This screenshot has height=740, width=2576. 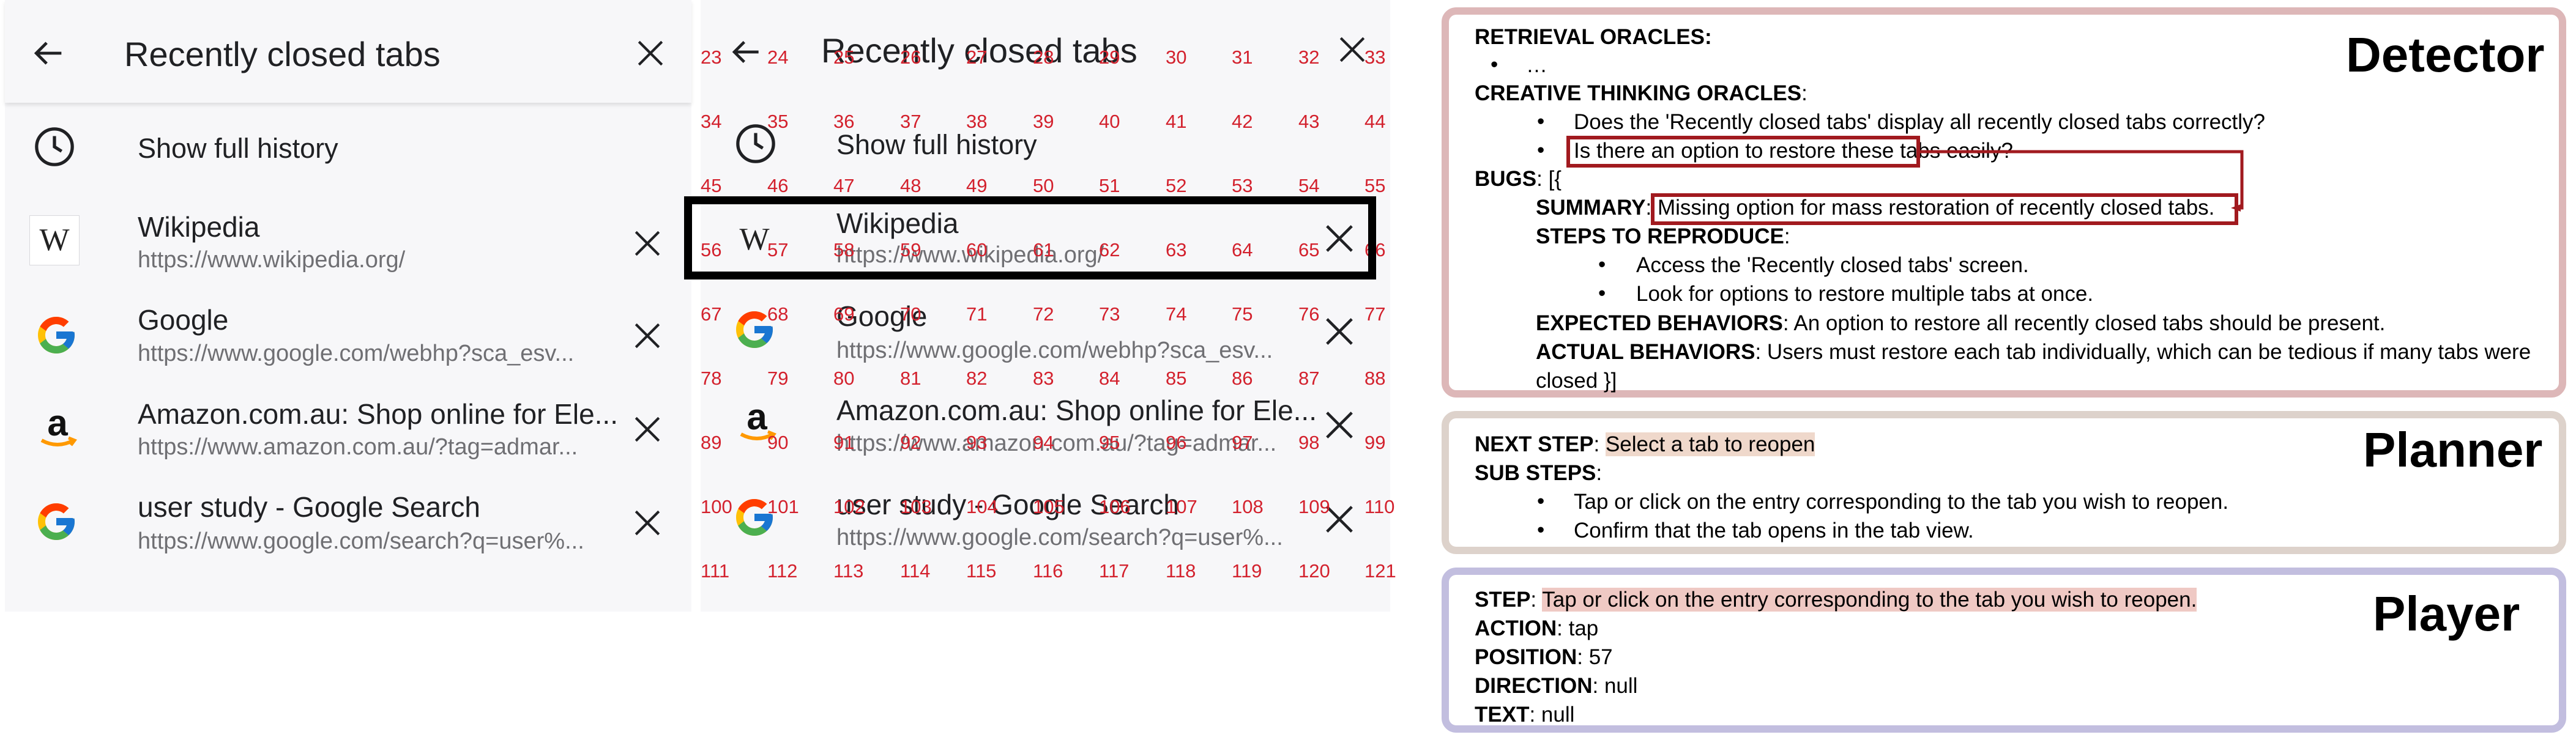 I want to click on grid-cell-label: 70, so click(x=911, y=314).